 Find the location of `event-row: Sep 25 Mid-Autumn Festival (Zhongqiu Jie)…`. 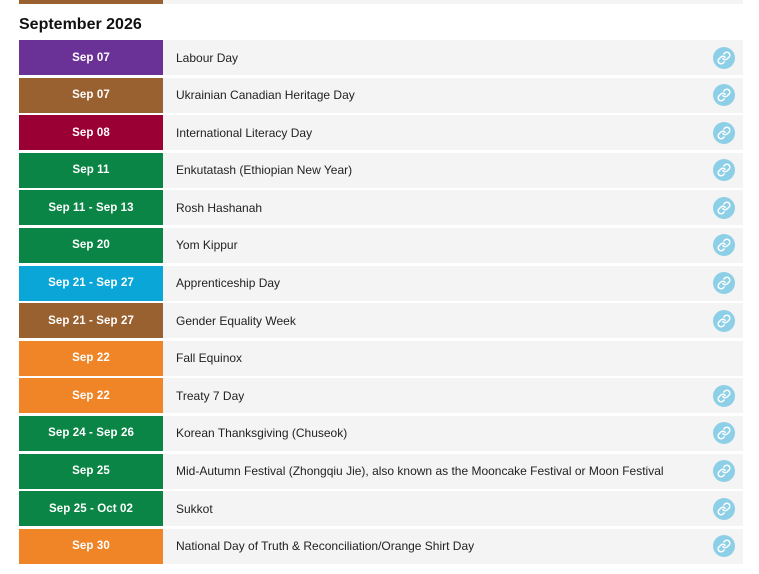

event-row: Sep 25 Mid-Autumn Festival (Zhongqiu Jie)… is located at coordinates (381, 471).